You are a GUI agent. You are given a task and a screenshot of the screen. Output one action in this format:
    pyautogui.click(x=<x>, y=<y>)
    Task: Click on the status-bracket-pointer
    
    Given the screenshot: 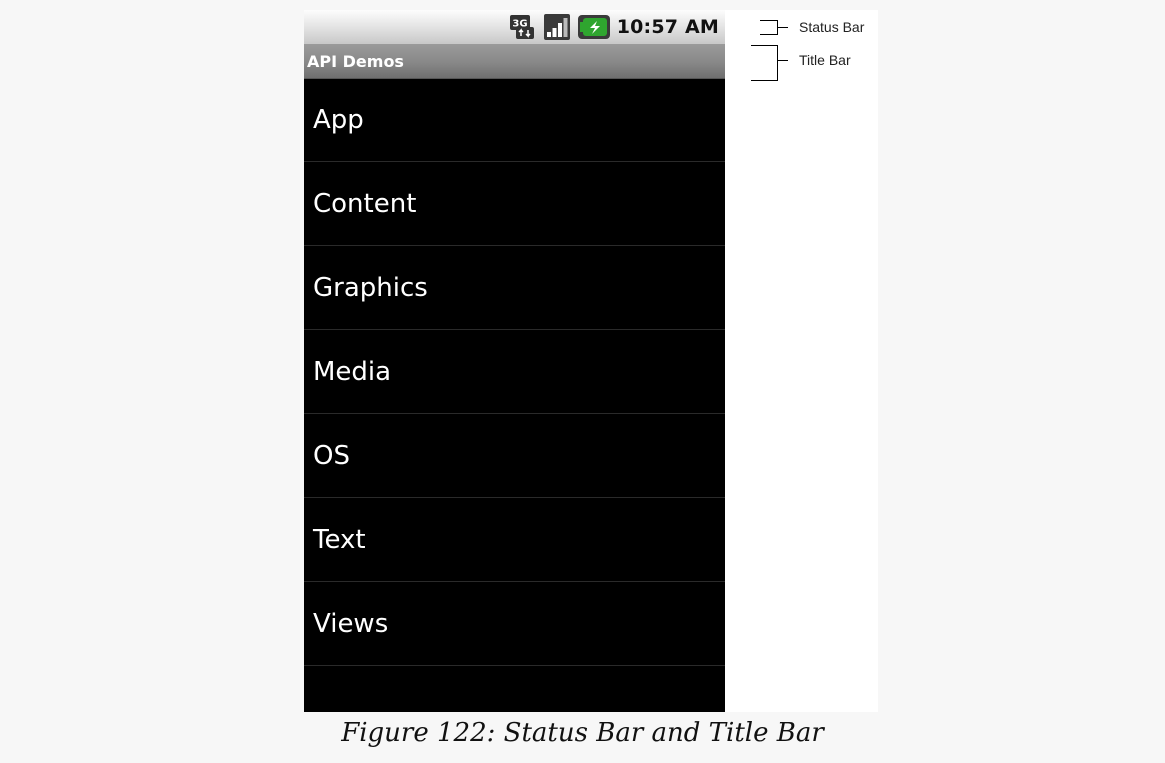 What is the action you would take?
    pyautogui.click(x=783, y=27)
    